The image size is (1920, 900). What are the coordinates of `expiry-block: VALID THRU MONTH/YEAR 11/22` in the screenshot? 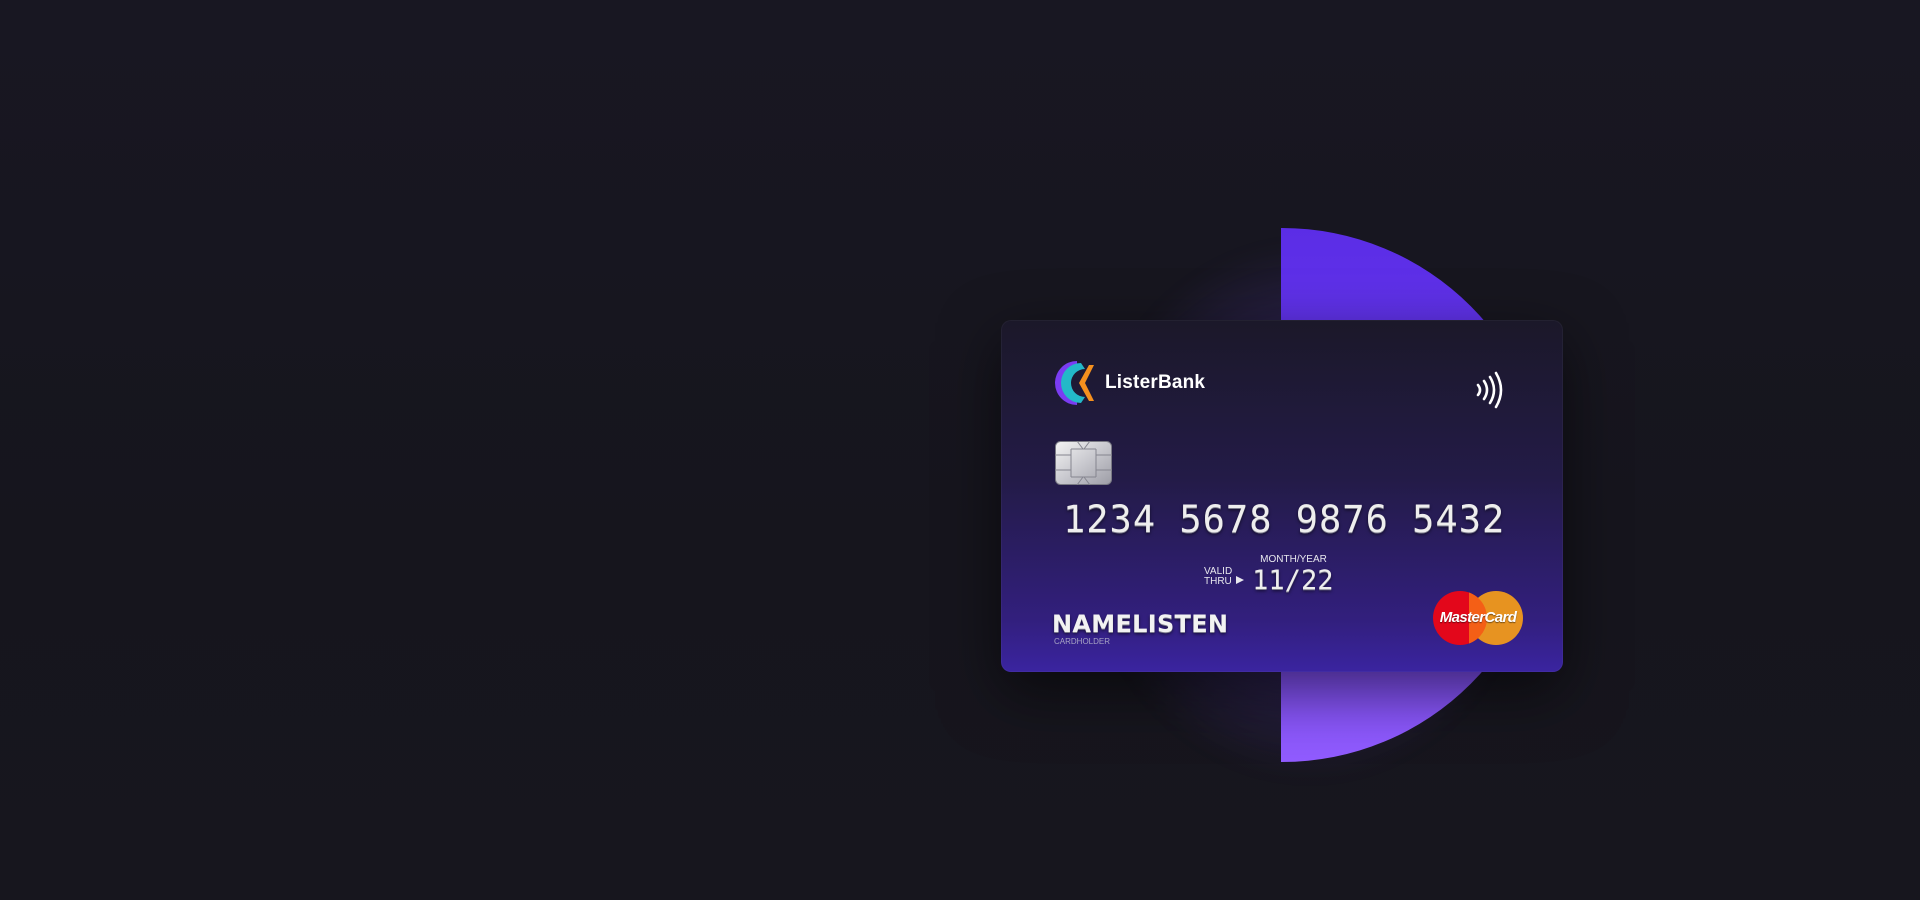 It's located at (1268, 574).